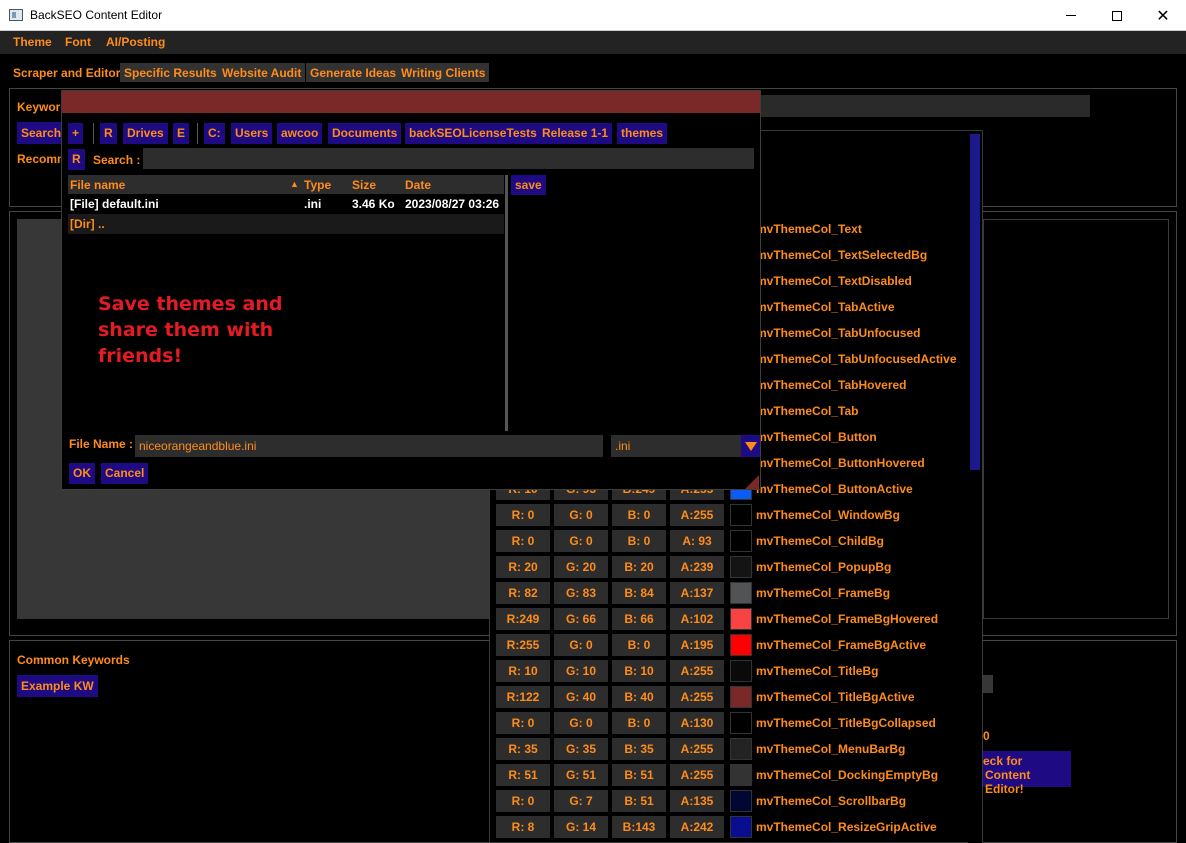  What do you see at coordinates (523, 697) in the screenshot?
I see `channel-r-input: R:122` at bounding box center [523, 697].